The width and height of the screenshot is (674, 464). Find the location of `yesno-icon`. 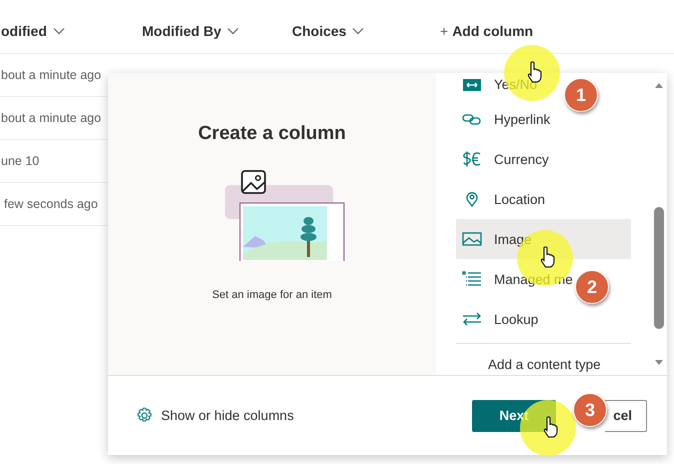

yesno-icon is located at coordinates (472, 85).